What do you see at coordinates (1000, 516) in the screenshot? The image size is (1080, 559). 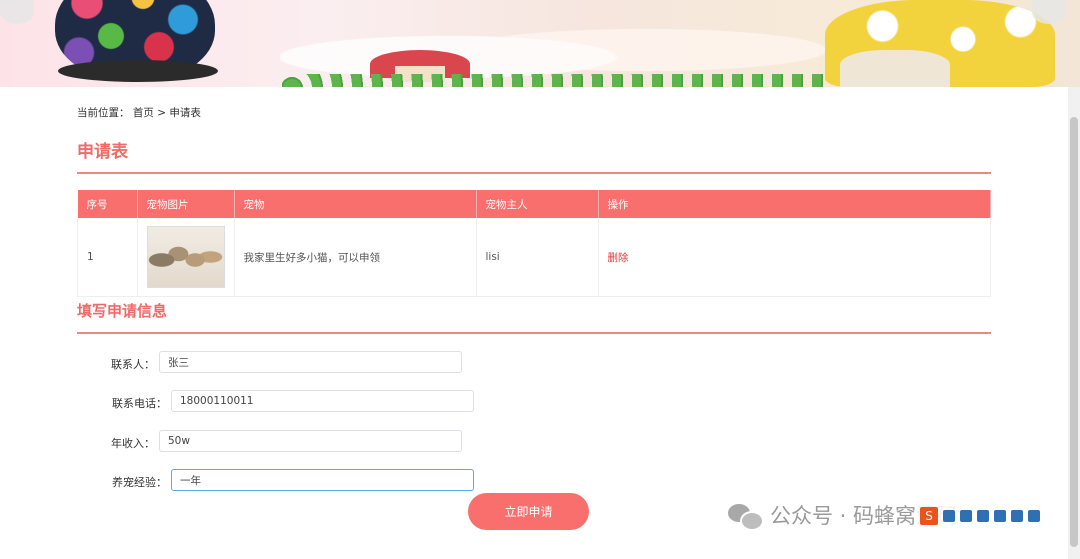 I see `ime-skin-icon` at bounding box center [1000, 516].